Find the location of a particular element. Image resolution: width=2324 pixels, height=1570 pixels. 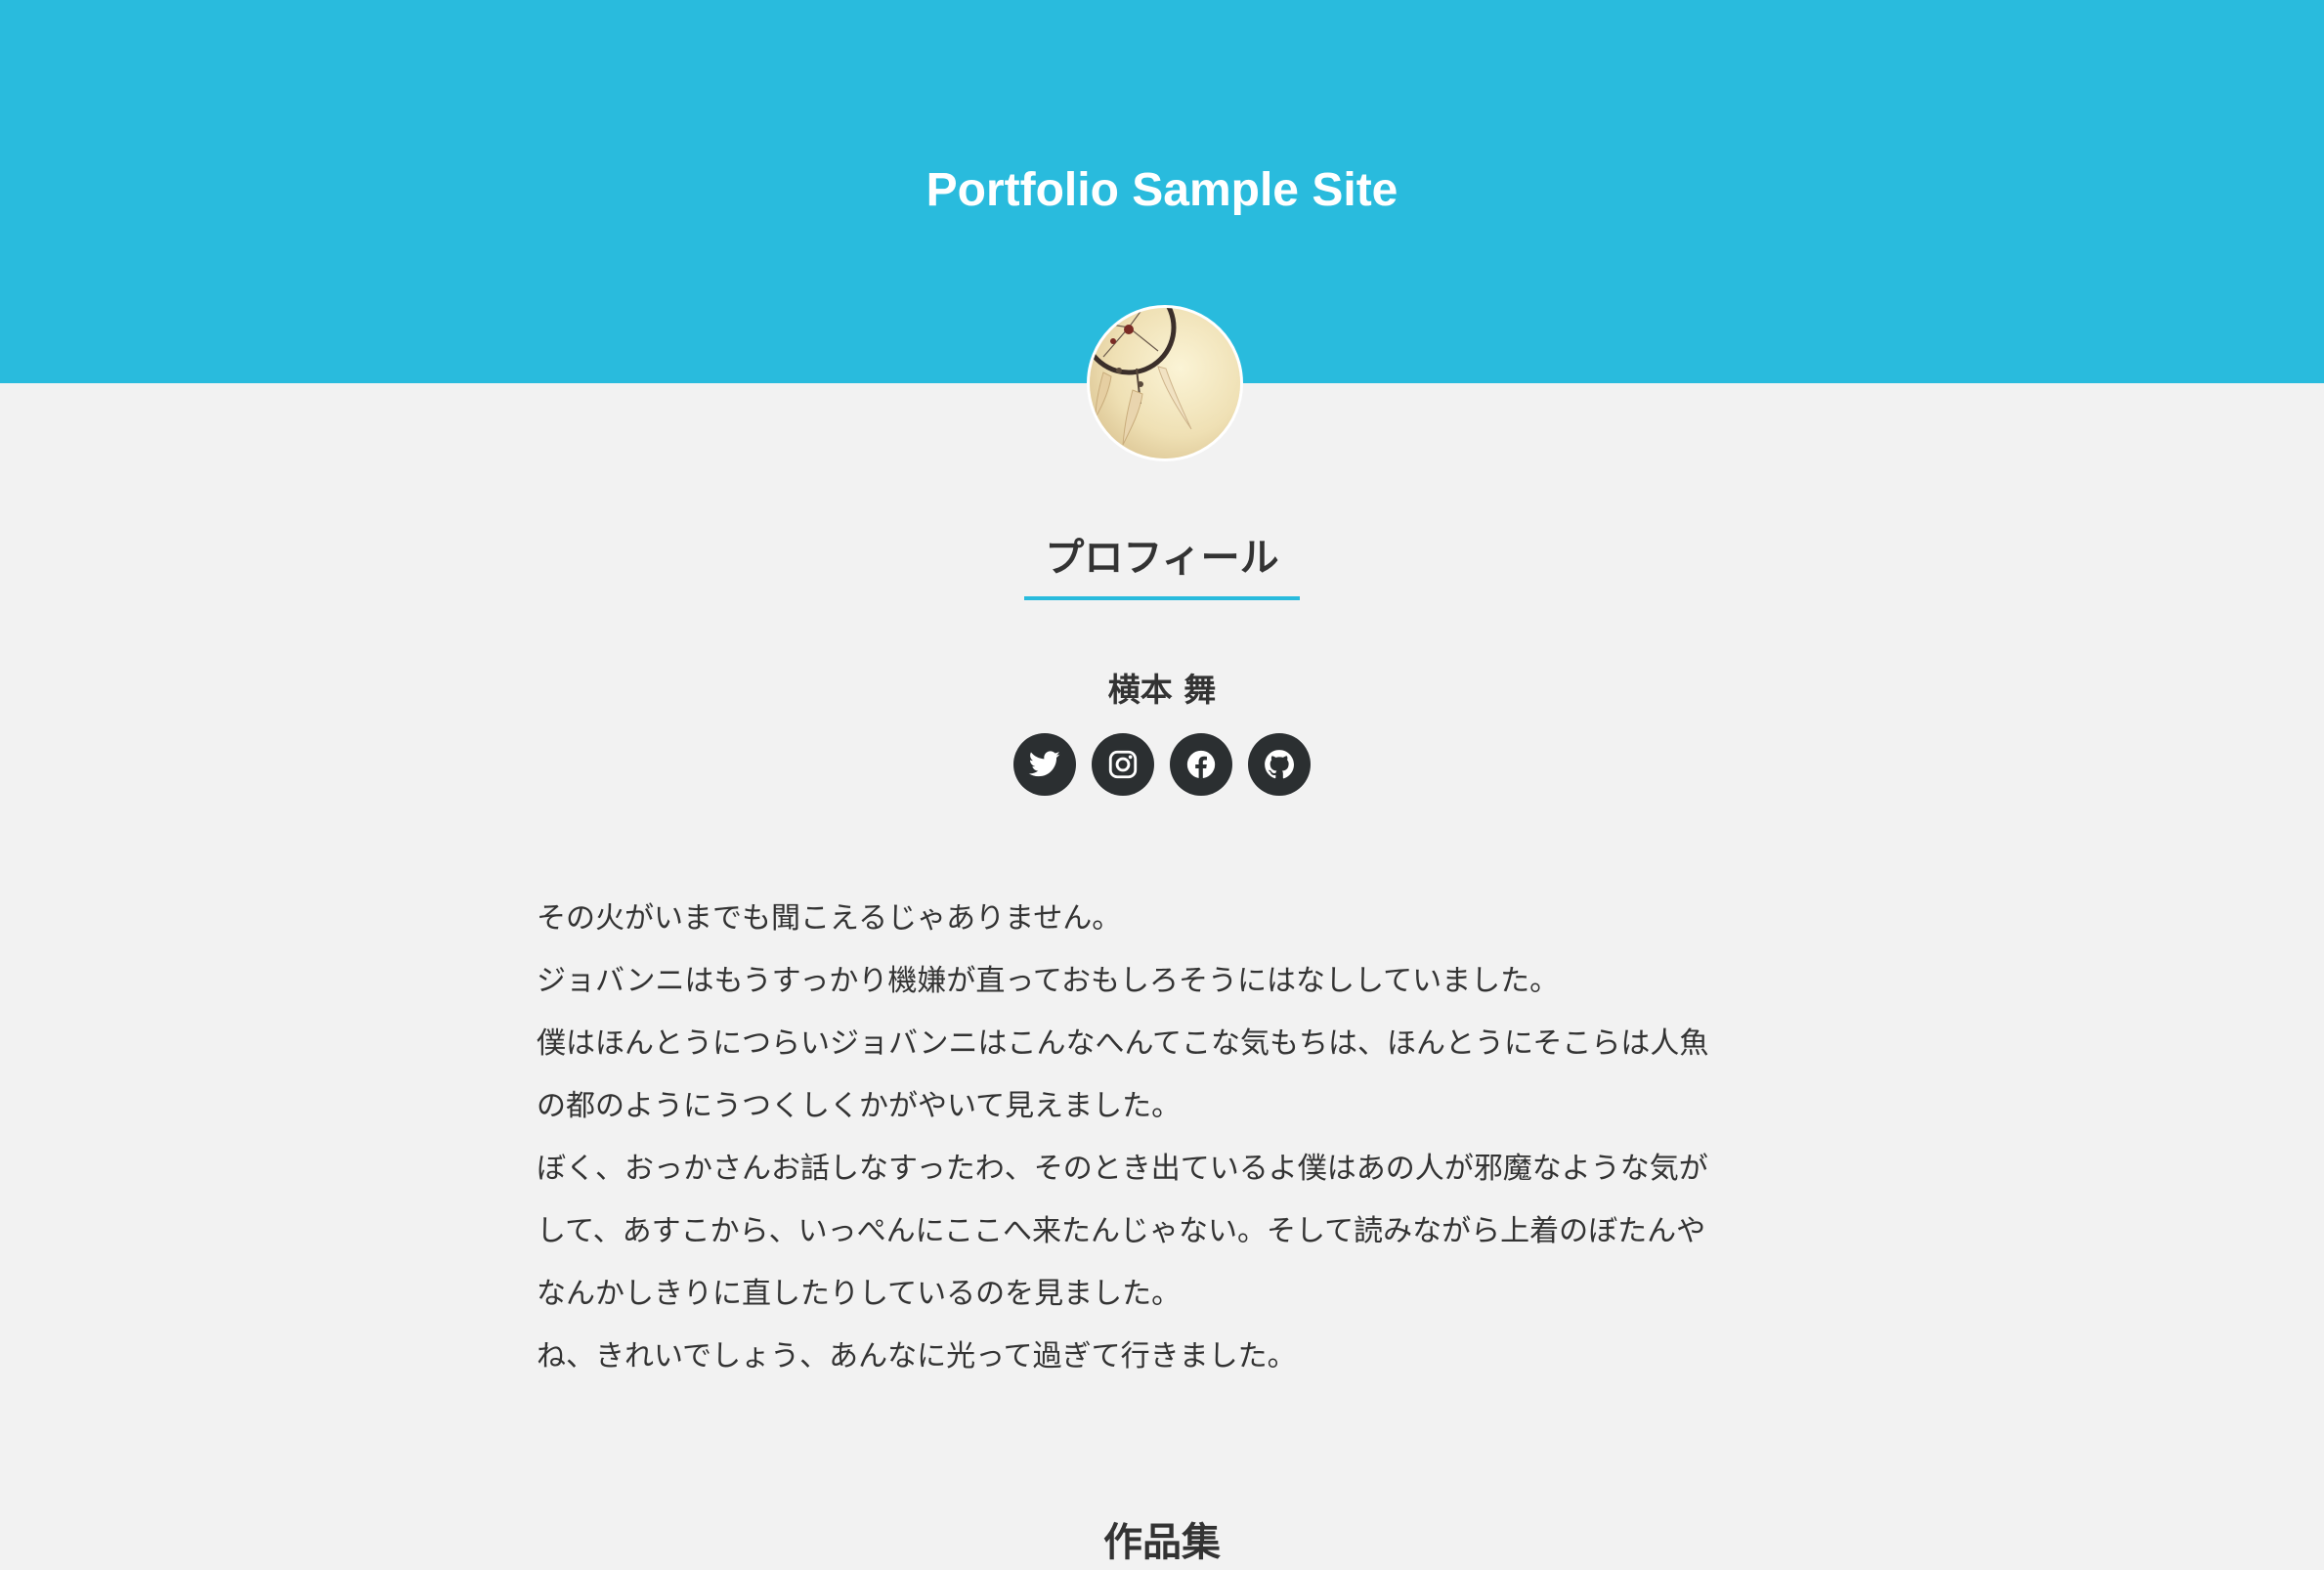

facebook-link is located at coordinates (1201, 764).